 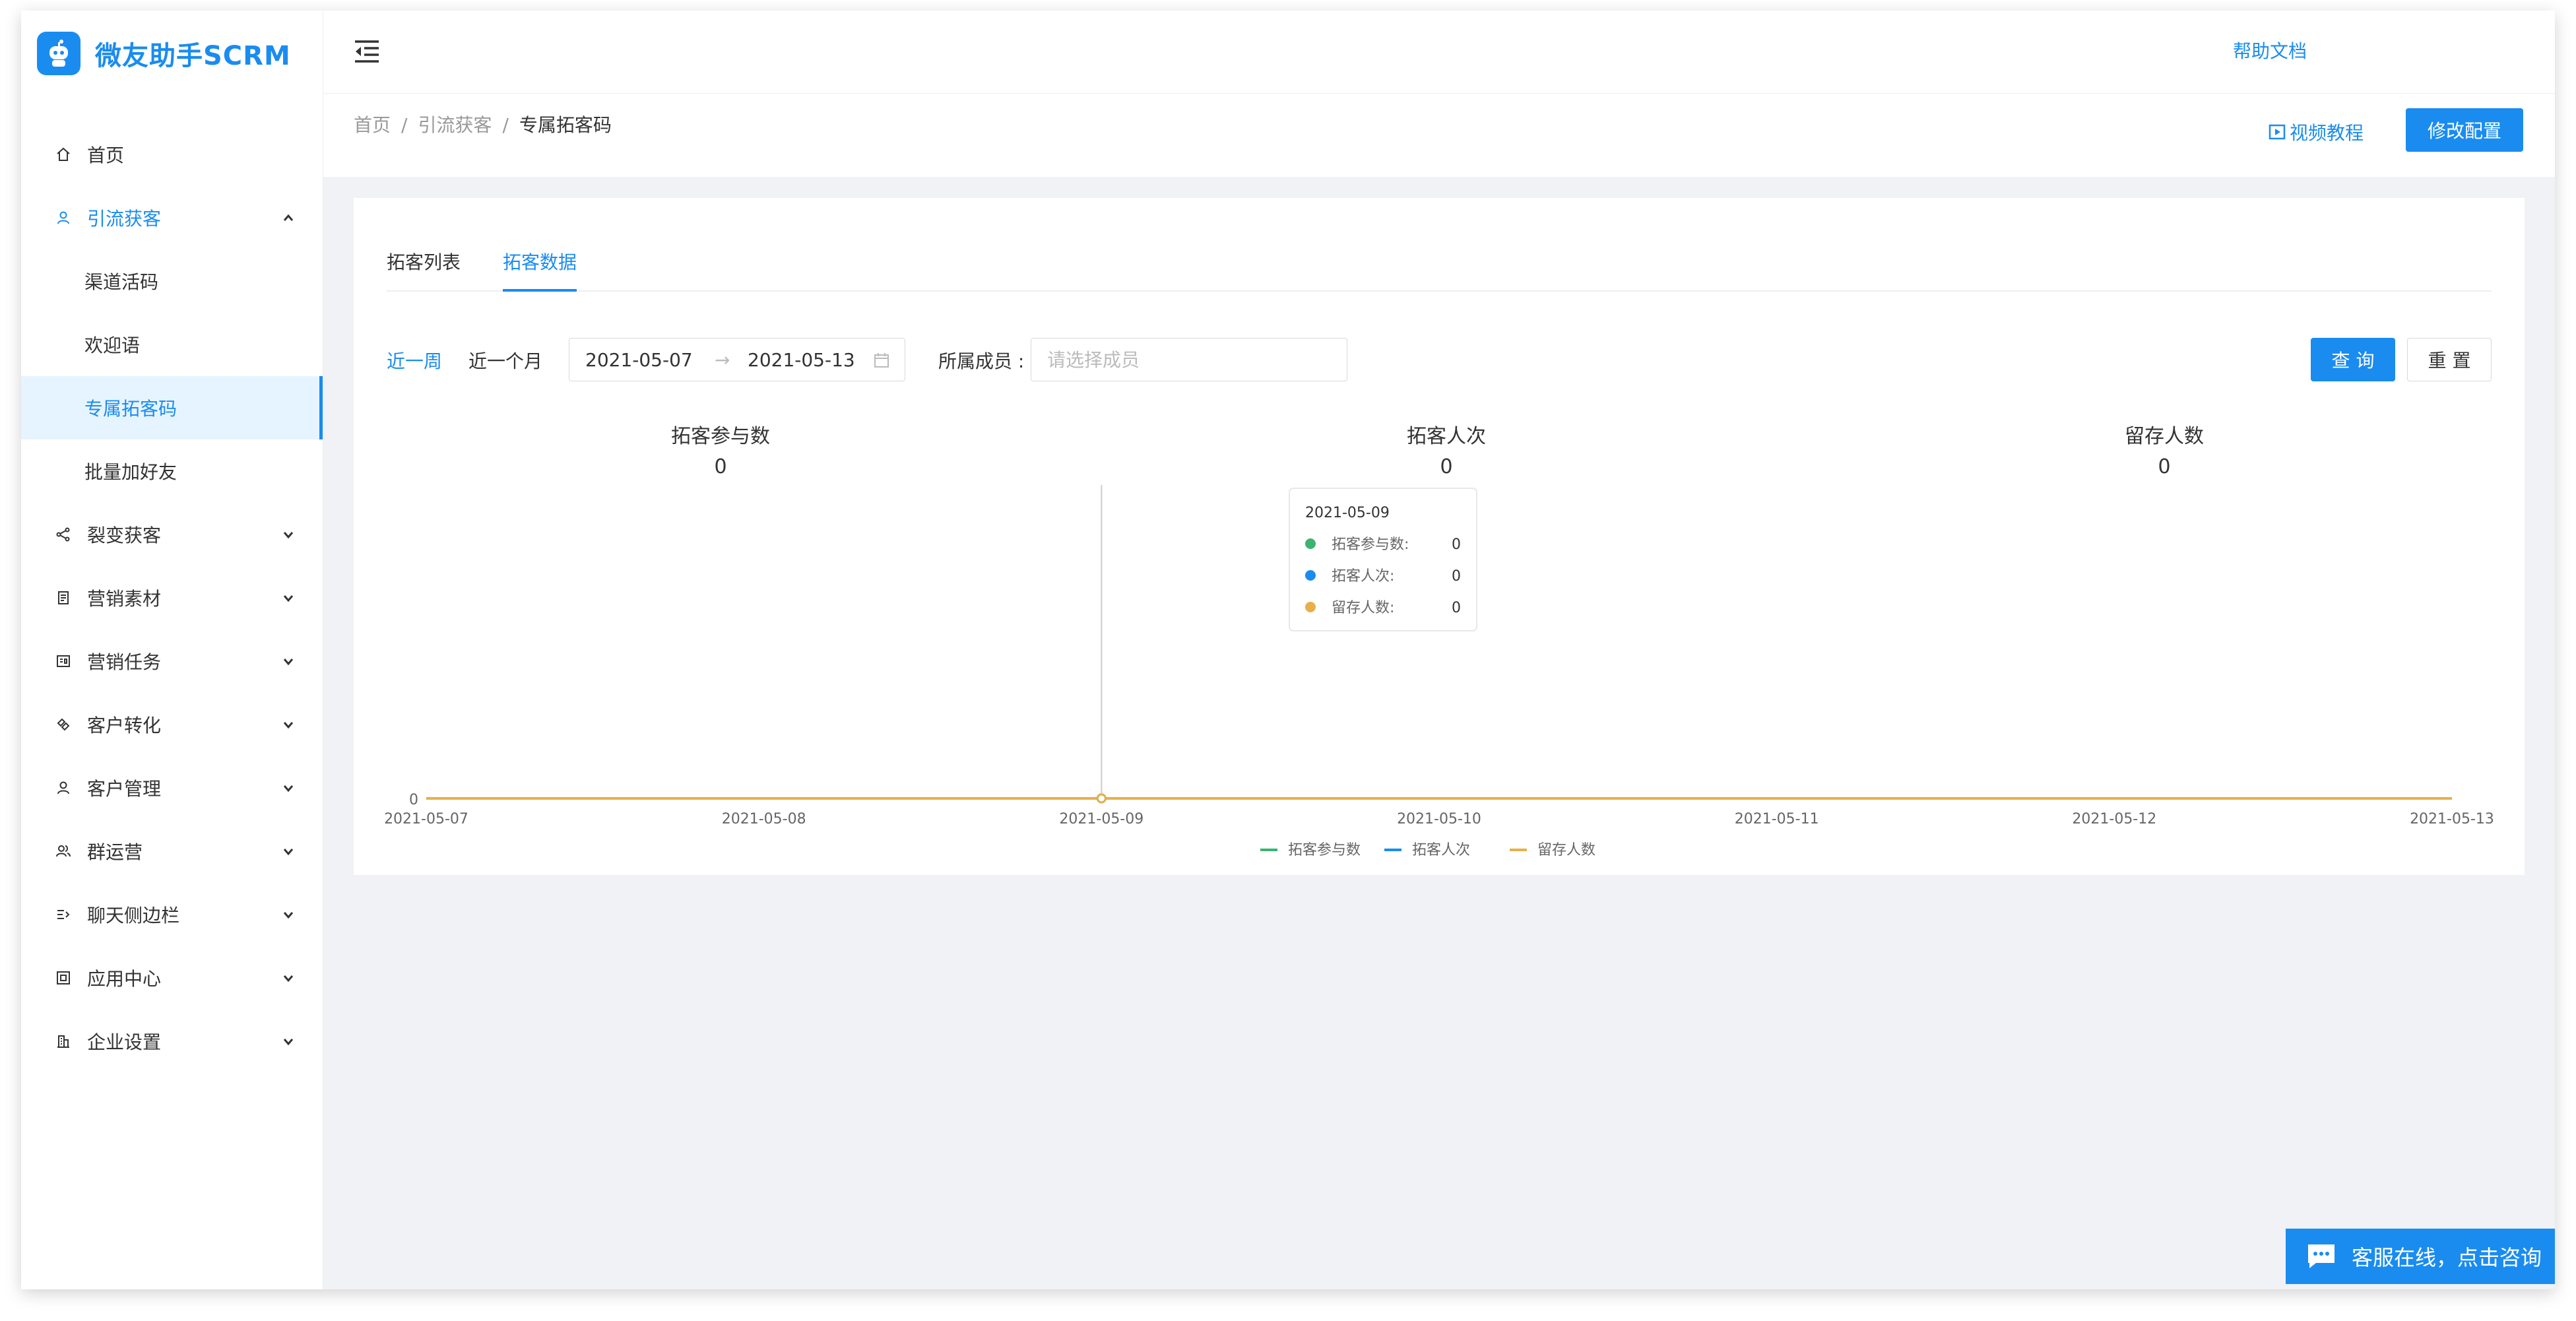 What do you see at coordinates (1363, 608) in the screenshot?
I see `tooltip-row-label: 留存人数:` at bounding box center [1363, 608].